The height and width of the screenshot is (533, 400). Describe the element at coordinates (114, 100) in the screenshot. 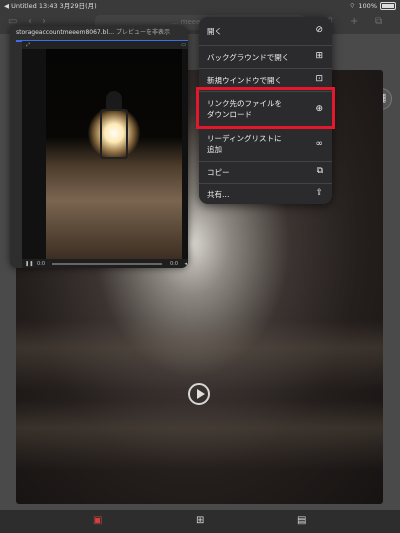

I see `lantern-cap` at that location.